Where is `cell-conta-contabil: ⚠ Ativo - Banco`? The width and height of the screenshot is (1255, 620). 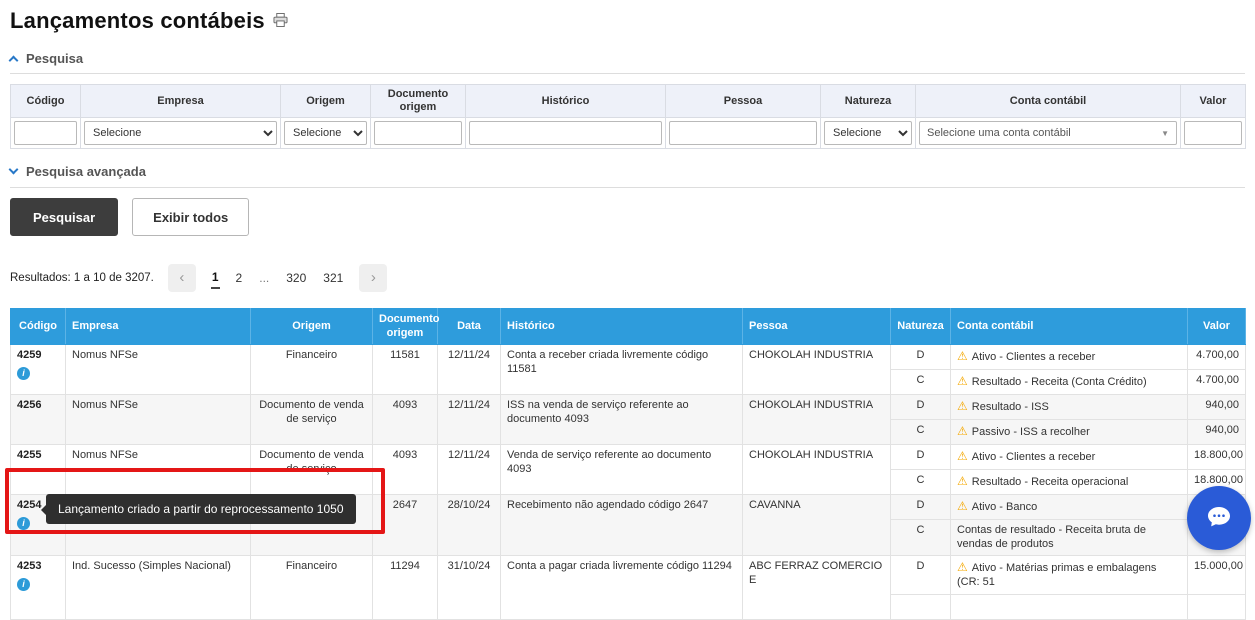 cell-conta-contabil: ⚠ Ativo - Banco is located at coordinates (1069, 506).